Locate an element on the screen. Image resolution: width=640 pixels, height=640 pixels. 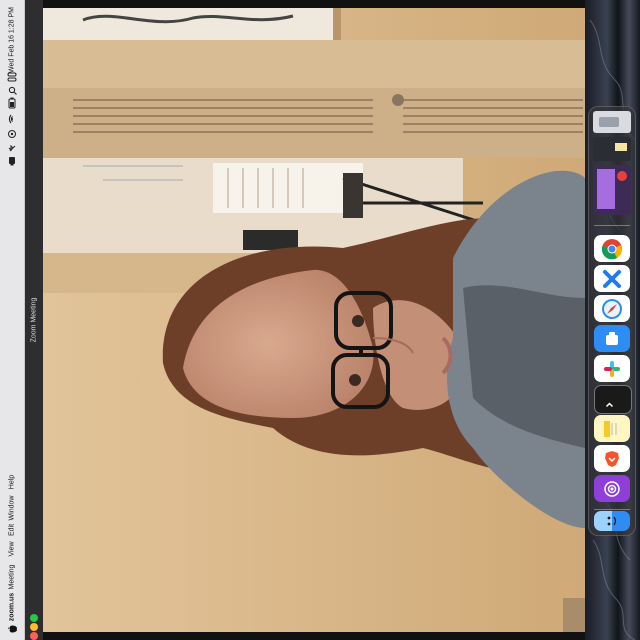
control-center-icon is located at coordinates (12, 77).